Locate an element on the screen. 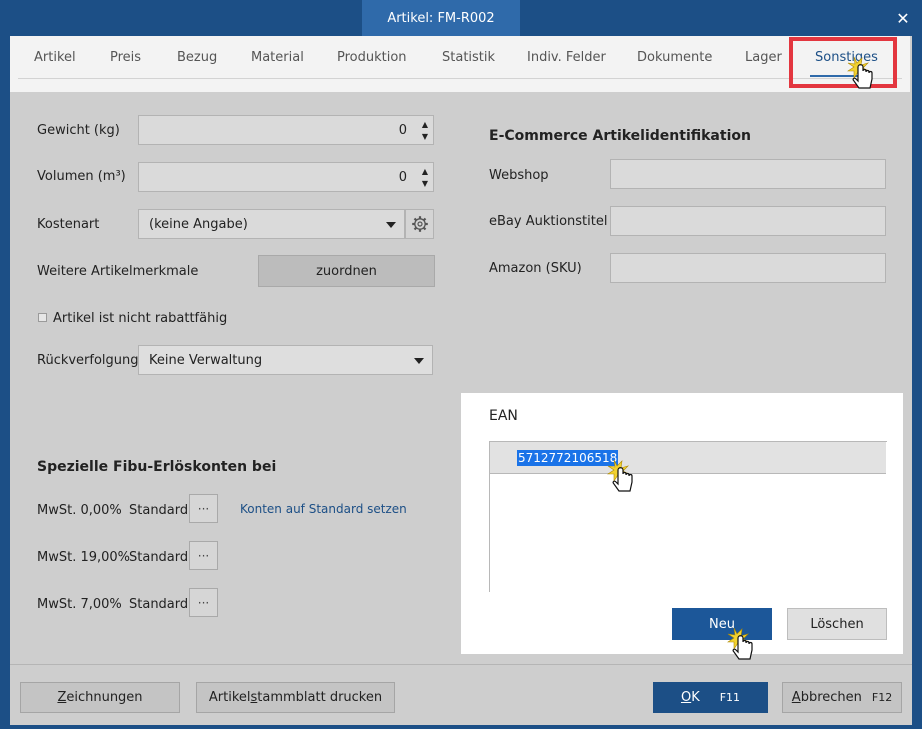 The image size is (922, 729). weight-stepper: 0 ▲ ▼ is located at coordinates (286, 130).